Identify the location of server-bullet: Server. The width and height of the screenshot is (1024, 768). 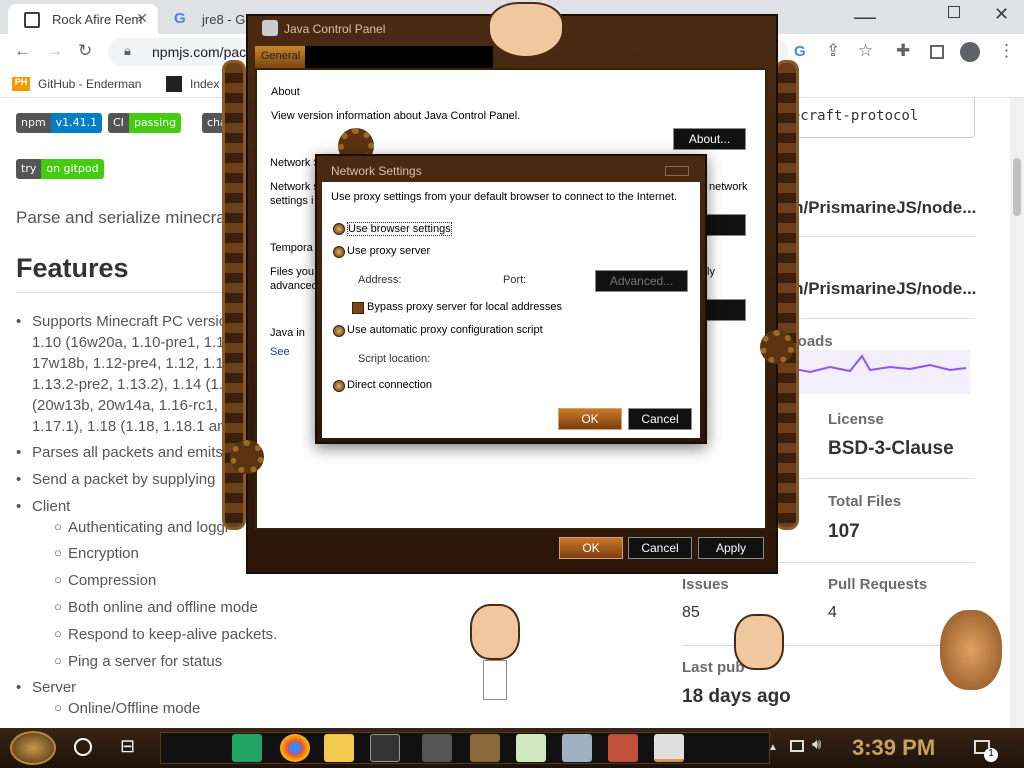
(54, 687).